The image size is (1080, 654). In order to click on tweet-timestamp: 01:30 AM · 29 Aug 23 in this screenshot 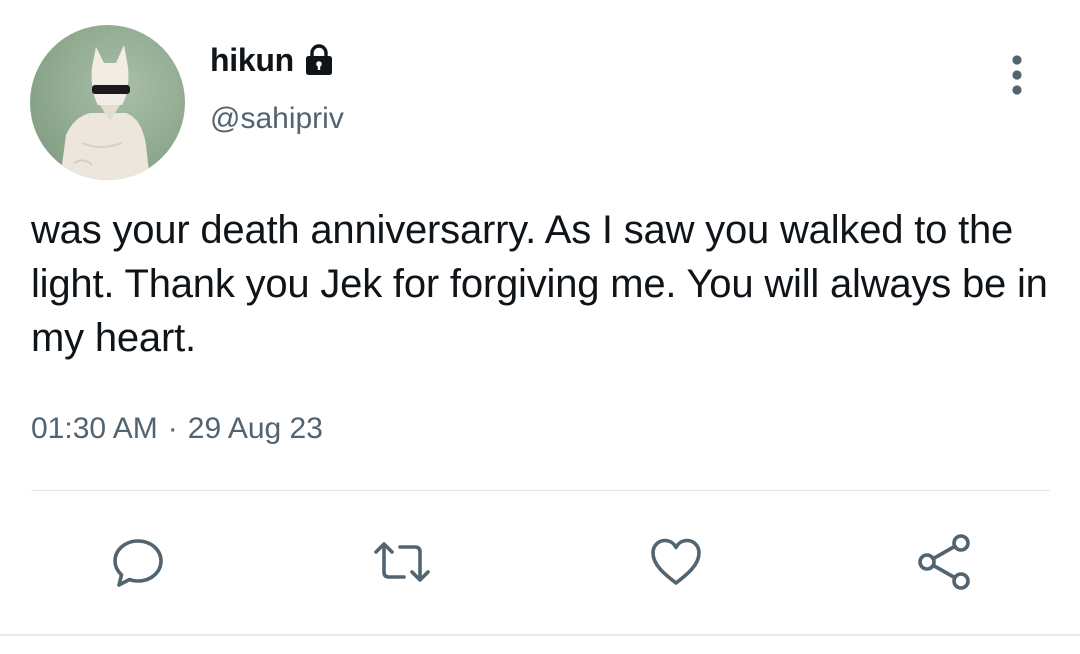, I will do `click(177, 429)`.